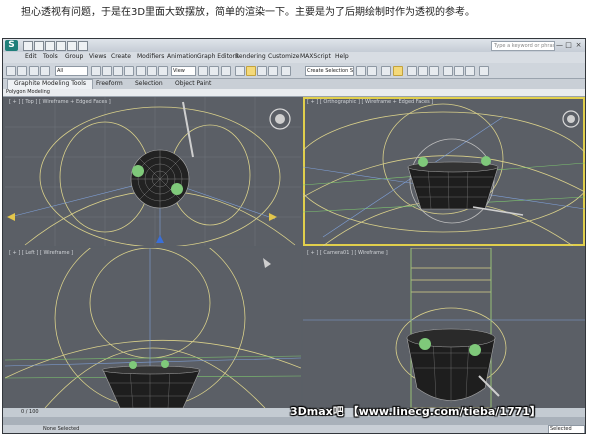 This screenshot has width=602, height=434. Describe the element at coordinates (262, 71) in the screenshot. I see `percent-snap-icon` at that location.